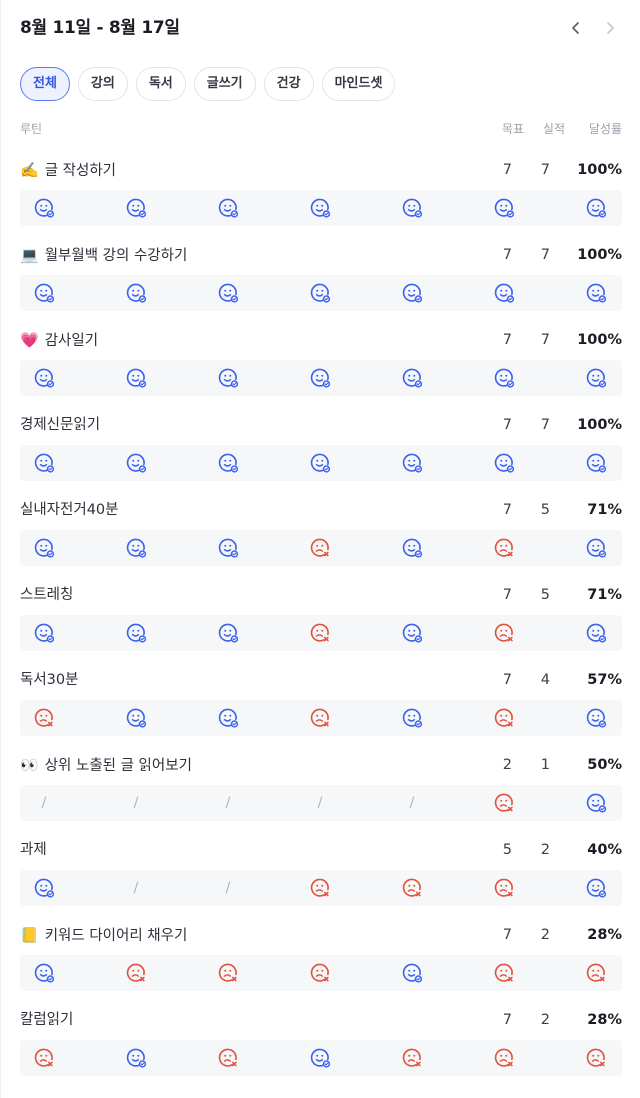 The width and height of the screenshot is (640, 1098). I want to click on routine-row: 스트레칭 7 5 71%, so click(321, 622).